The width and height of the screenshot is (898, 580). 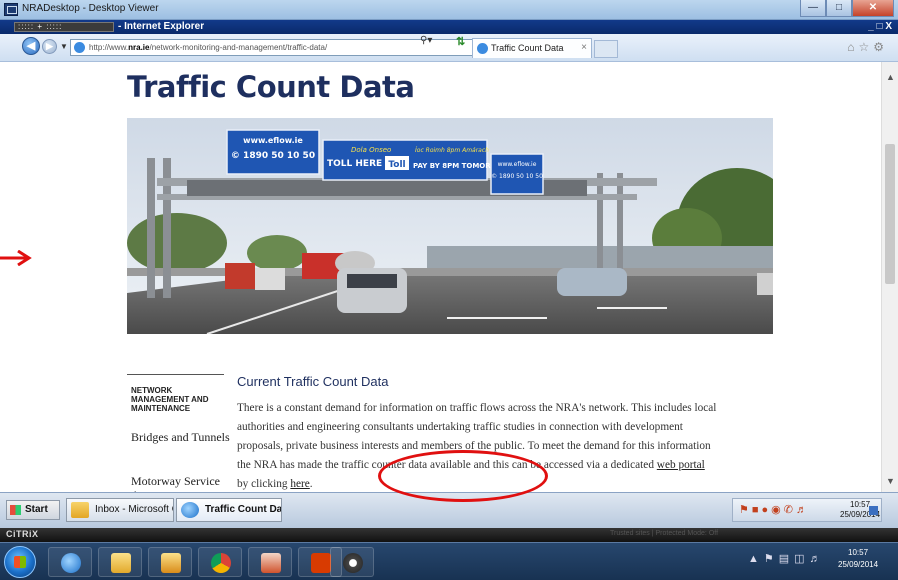 What do you see at coordinates (64, 27) in the screenshot?
I see `session-control-box: ::::: + :::::` at bounding box center [64, 27].